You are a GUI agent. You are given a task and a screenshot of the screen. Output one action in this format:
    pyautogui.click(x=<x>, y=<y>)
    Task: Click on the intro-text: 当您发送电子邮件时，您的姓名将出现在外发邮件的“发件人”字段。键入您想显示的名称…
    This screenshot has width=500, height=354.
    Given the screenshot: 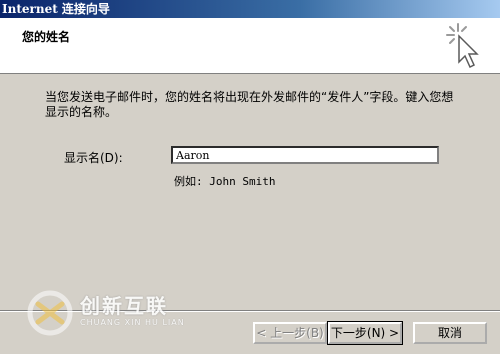 What is the action you would take?
    pyautogui.click(x=249, y=104)
    